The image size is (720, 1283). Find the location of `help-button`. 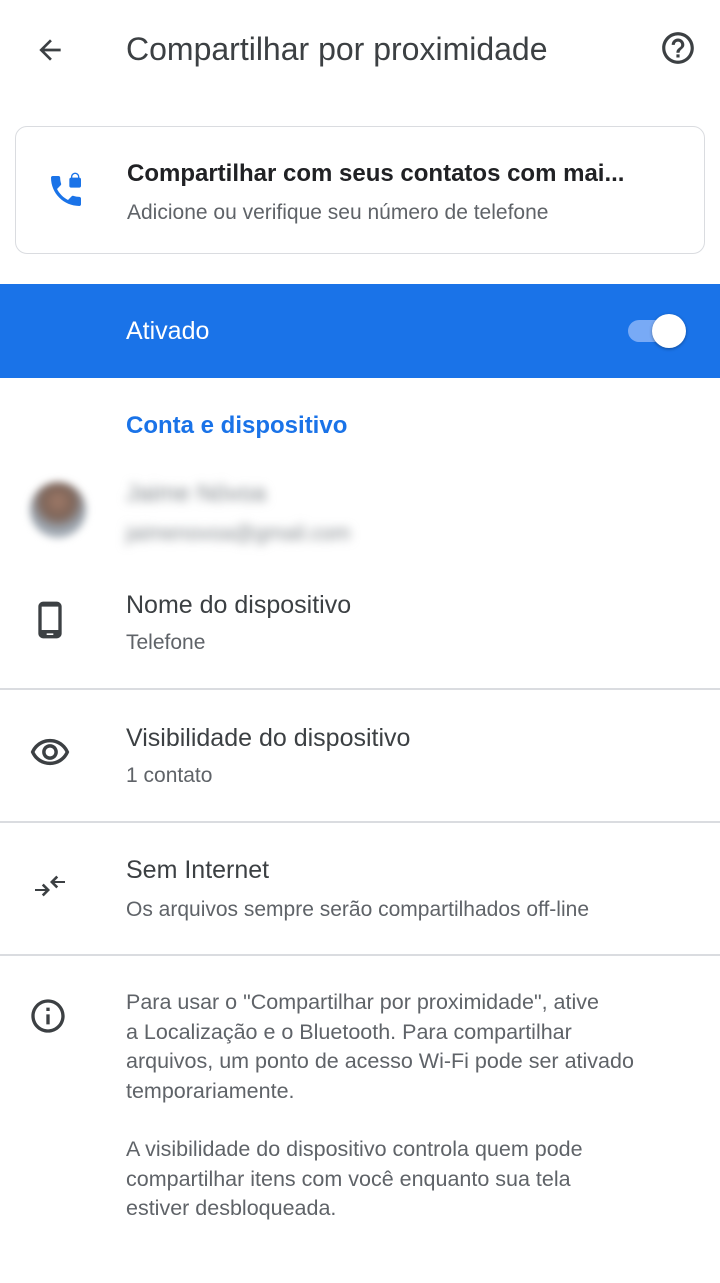

help-button is located at coordinates (678, 48).